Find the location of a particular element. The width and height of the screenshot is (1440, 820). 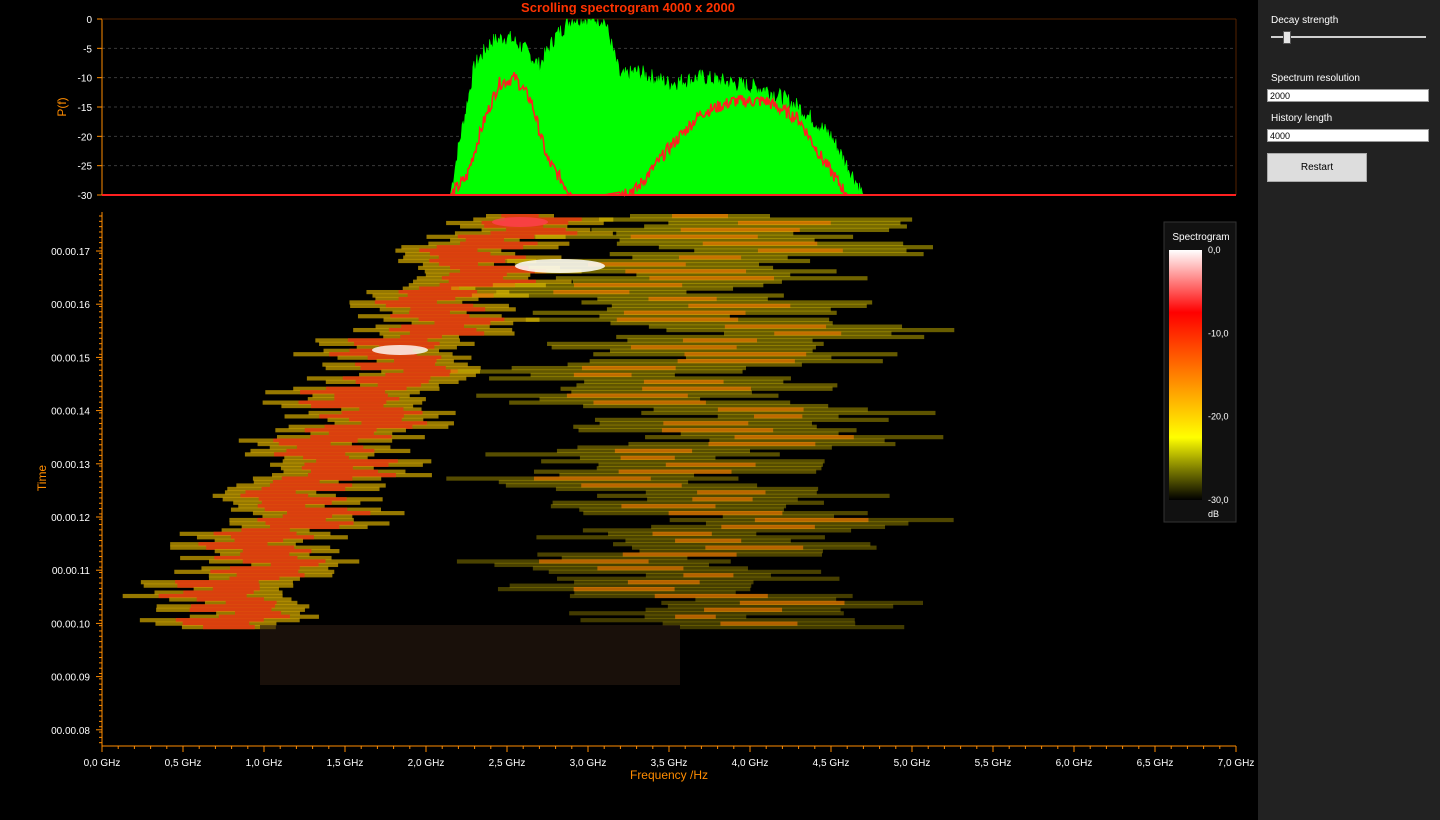

frequency-tick-label: 5,5 GHz is located at coordinates (993, 763).